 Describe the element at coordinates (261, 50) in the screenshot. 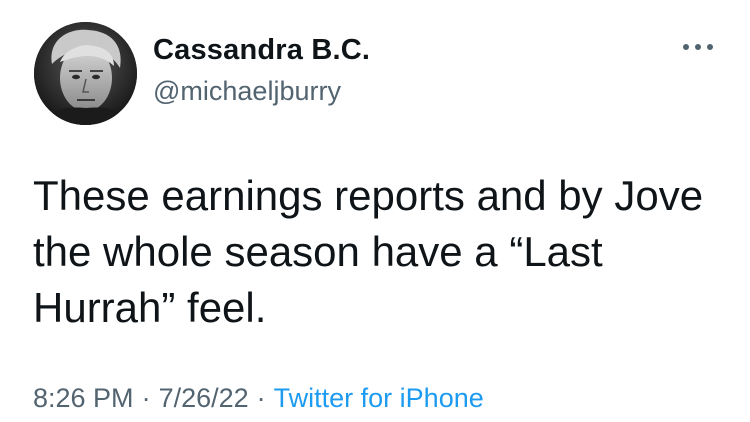

I see `display-name: Cassandra B.C.` at that location.